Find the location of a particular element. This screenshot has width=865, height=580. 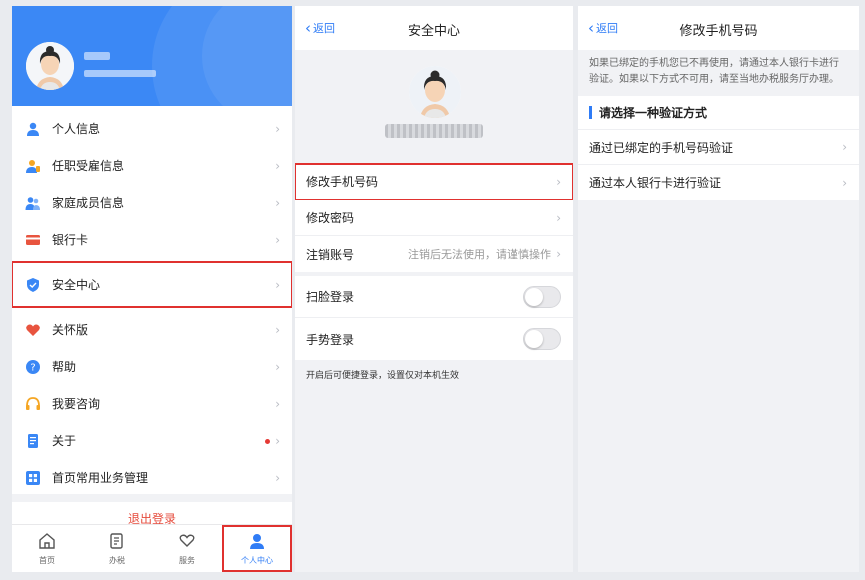

tab-service: 服务 is located at coordinates (187, 548).